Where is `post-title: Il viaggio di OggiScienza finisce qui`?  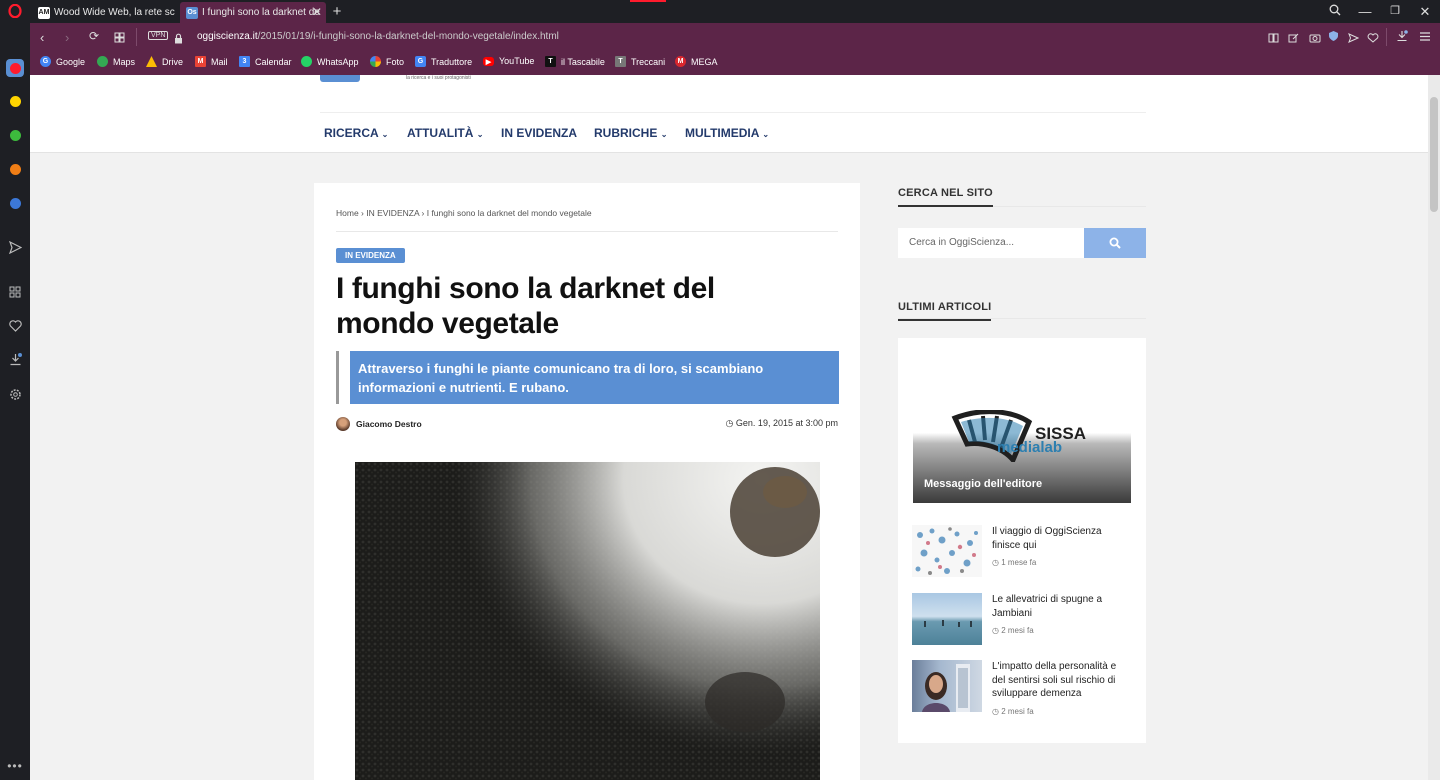
post-title: Il viaggio di OggiScienza finisce qui is located at coordinates (1062, 538).